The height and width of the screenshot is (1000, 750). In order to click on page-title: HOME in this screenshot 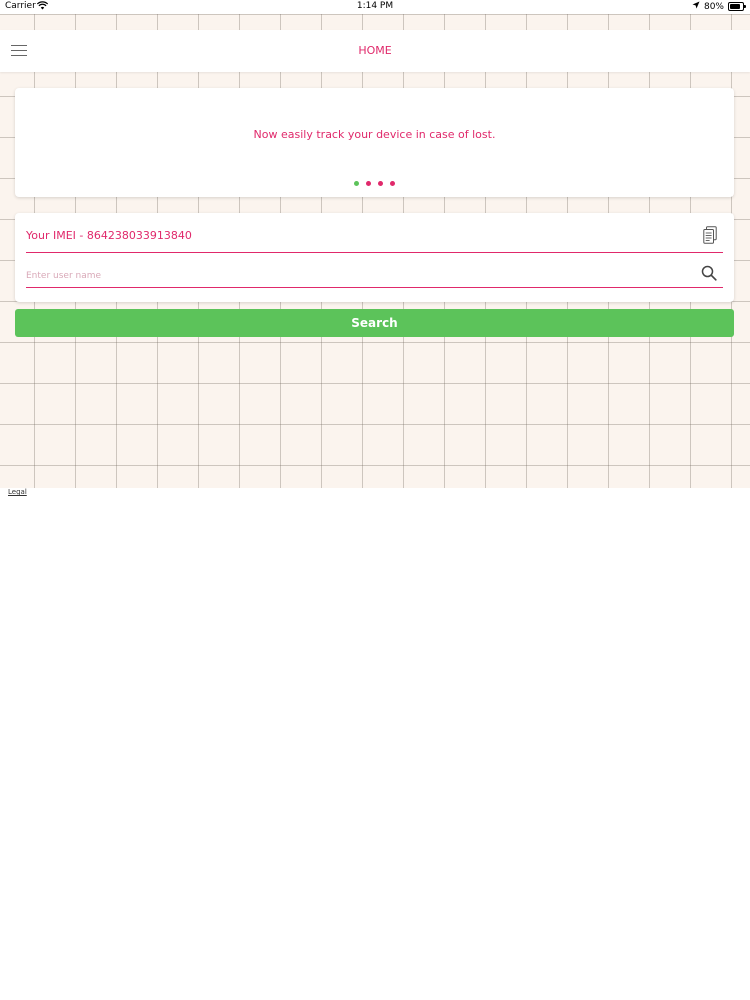, I will do `click(375, 50)`.